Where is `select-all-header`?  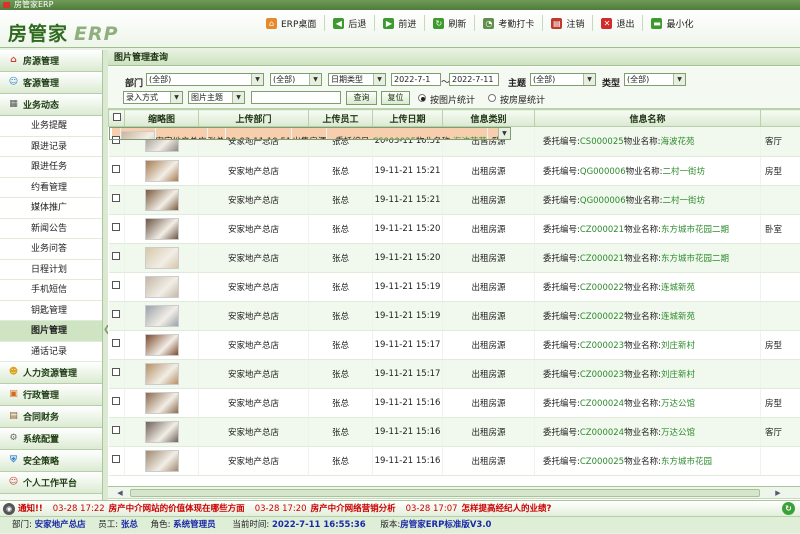
select-all-header is located at coordinates (117, 118).